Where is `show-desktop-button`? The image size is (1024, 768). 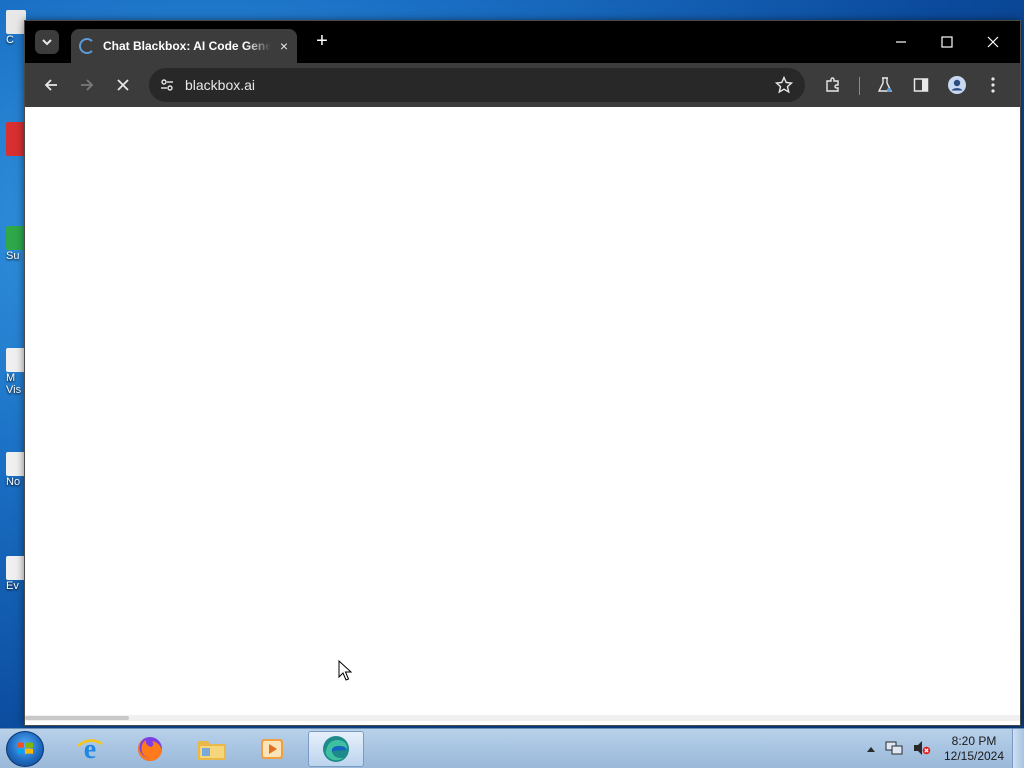
show-desktop-button is located at coordinates (1018, 748).